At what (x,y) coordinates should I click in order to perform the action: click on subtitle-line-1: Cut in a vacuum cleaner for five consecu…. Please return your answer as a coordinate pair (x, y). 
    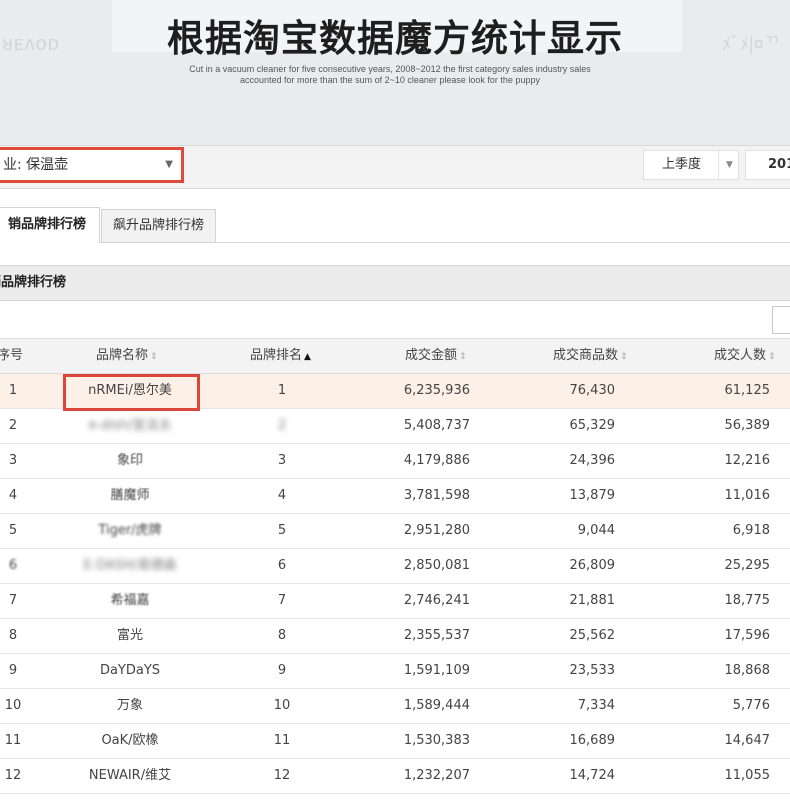
    Looking at the image, I should click on (390, 69).